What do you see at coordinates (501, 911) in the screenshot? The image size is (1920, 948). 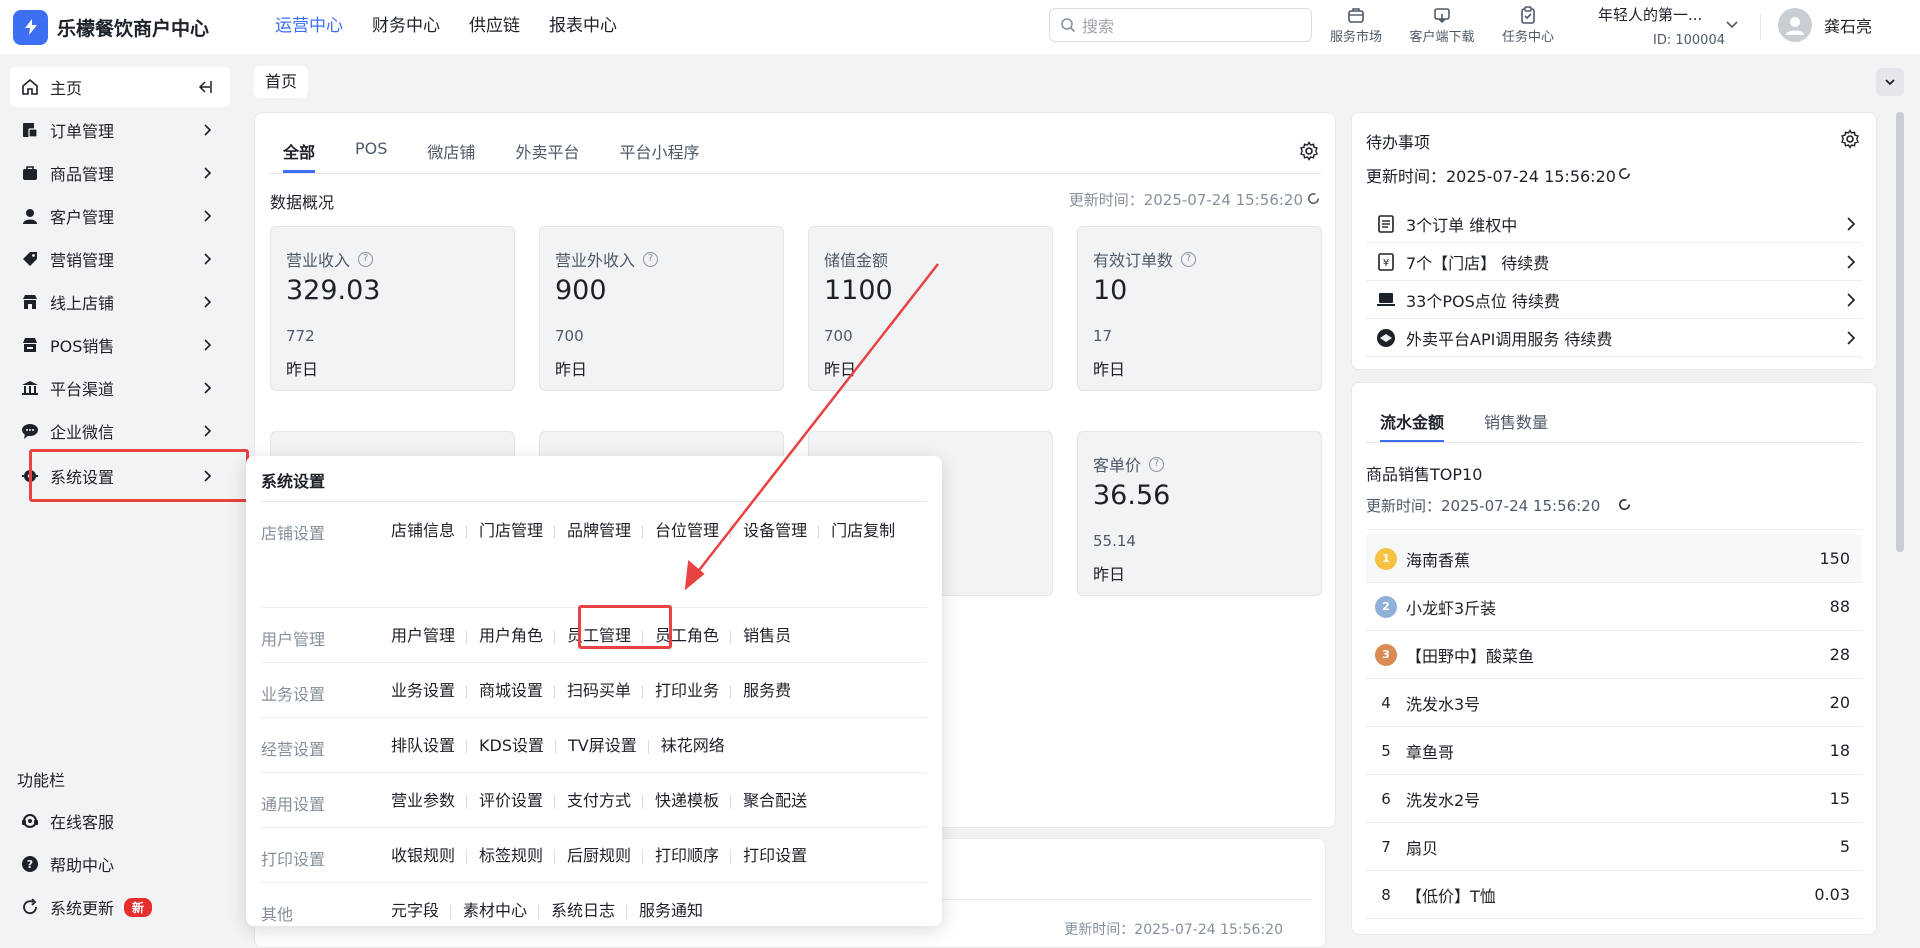 I see `menu-item-media-center: 素材中心` at bounding box center [501, 911].